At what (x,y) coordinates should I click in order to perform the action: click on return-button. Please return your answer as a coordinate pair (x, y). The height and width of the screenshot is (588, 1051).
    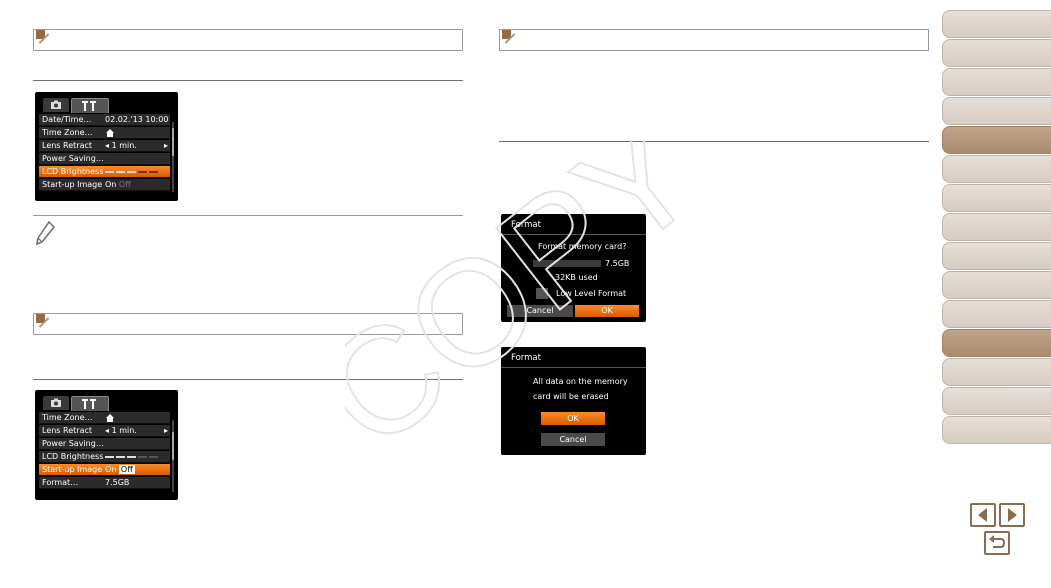
    Looking at the image, I should click on (997, 543).